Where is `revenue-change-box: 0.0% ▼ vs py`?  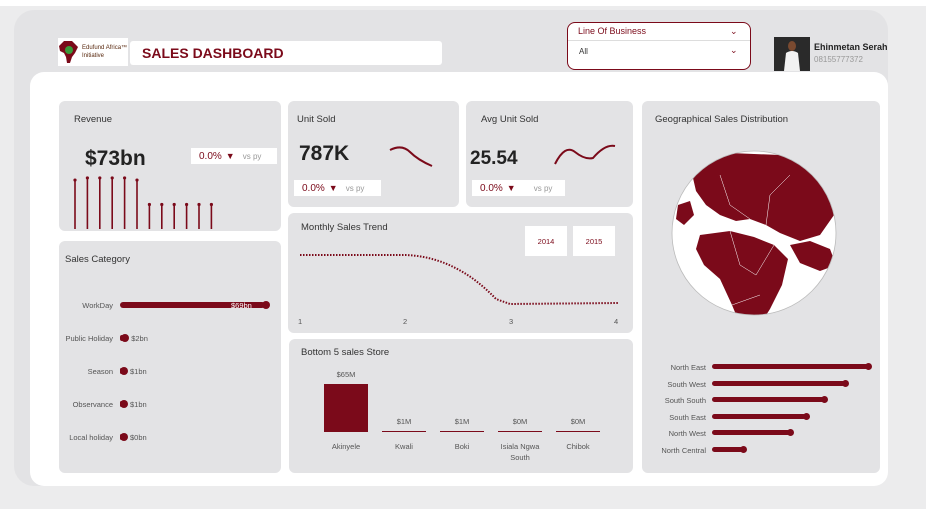
revenue-change-box: 0.0% ▼ vs py is located at coordinates (234, 156).